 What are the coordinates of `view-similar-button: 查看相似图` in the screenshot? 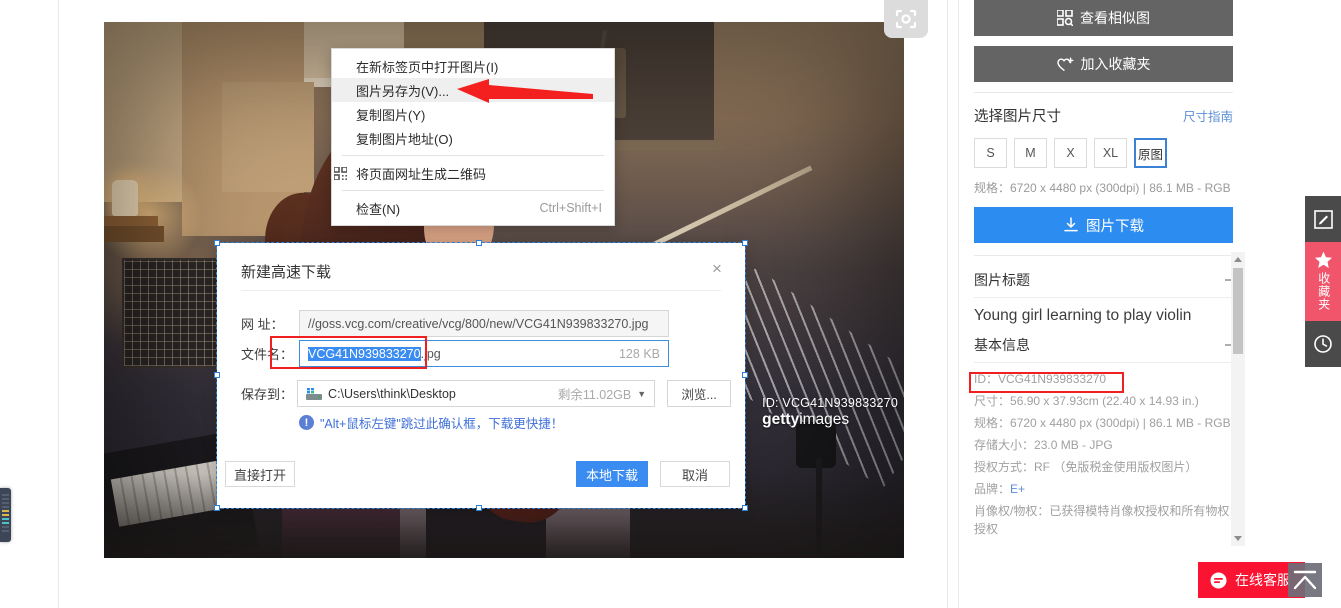 It's located at (1103, 18).